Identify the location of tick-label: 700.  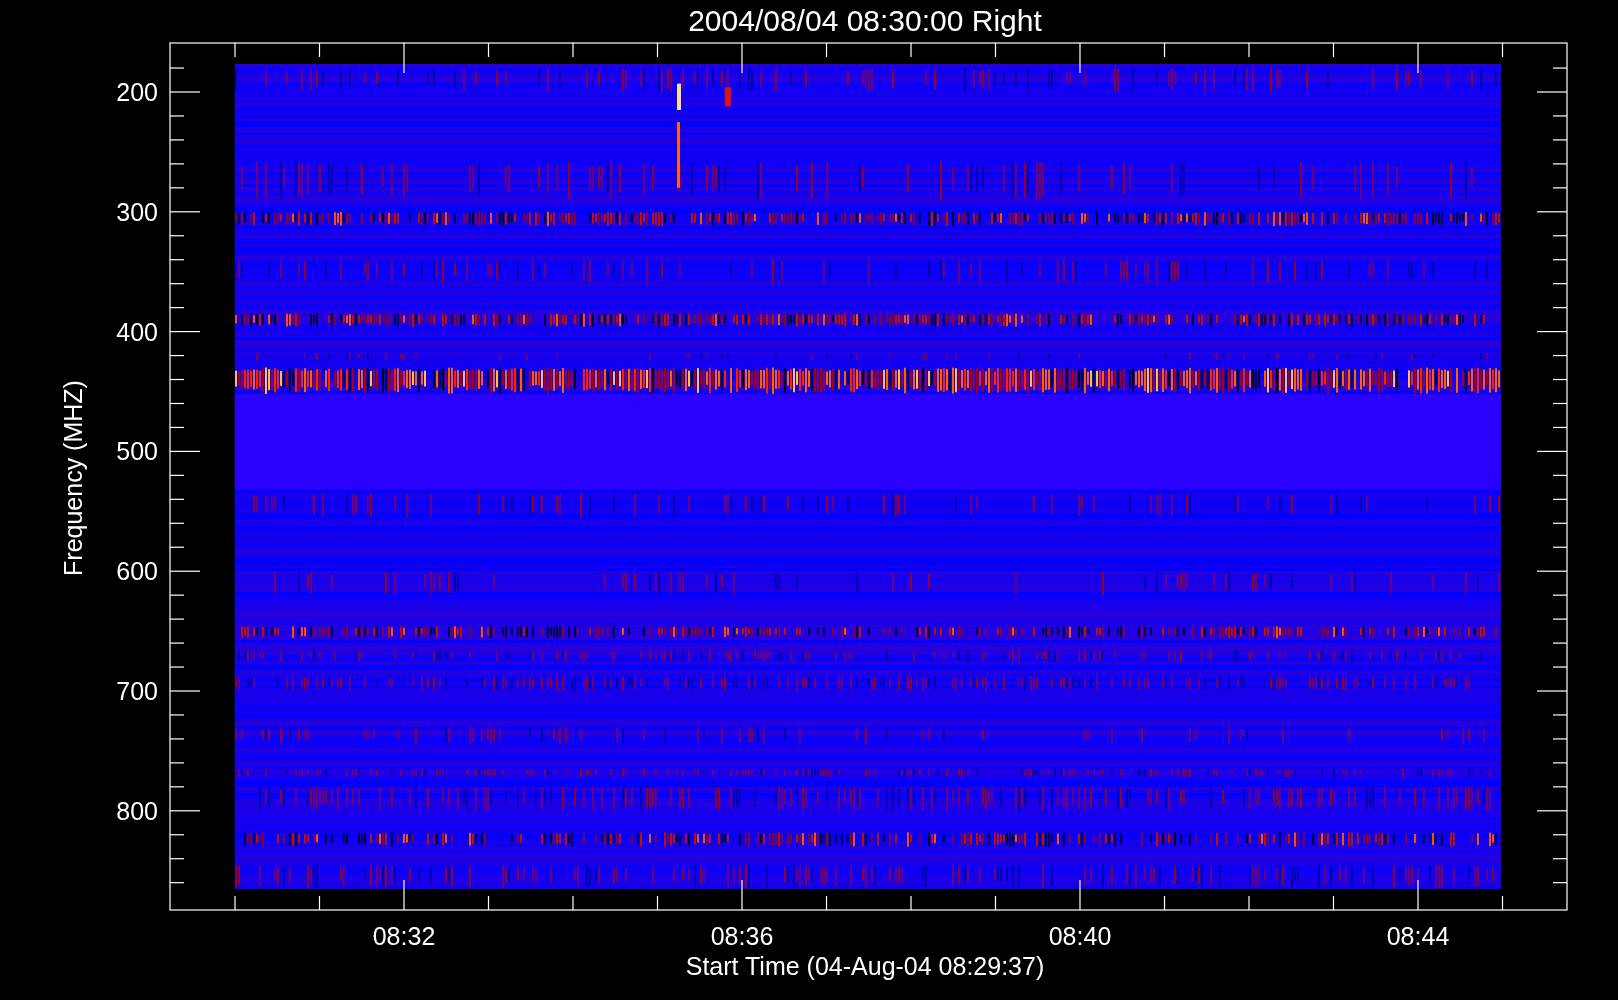
(137, 691).